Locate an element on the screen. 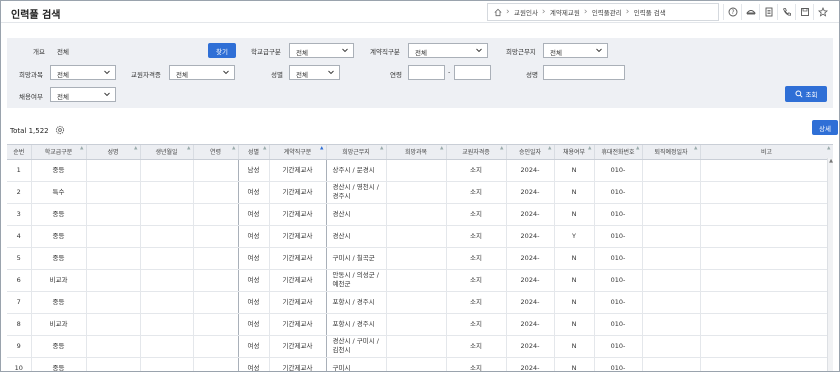 This screenshot has width=840, height=372. table-row: 3 중등 여성 기간제교사 경산시 소지 2024- N 010- is located at coordinates (420, 214).